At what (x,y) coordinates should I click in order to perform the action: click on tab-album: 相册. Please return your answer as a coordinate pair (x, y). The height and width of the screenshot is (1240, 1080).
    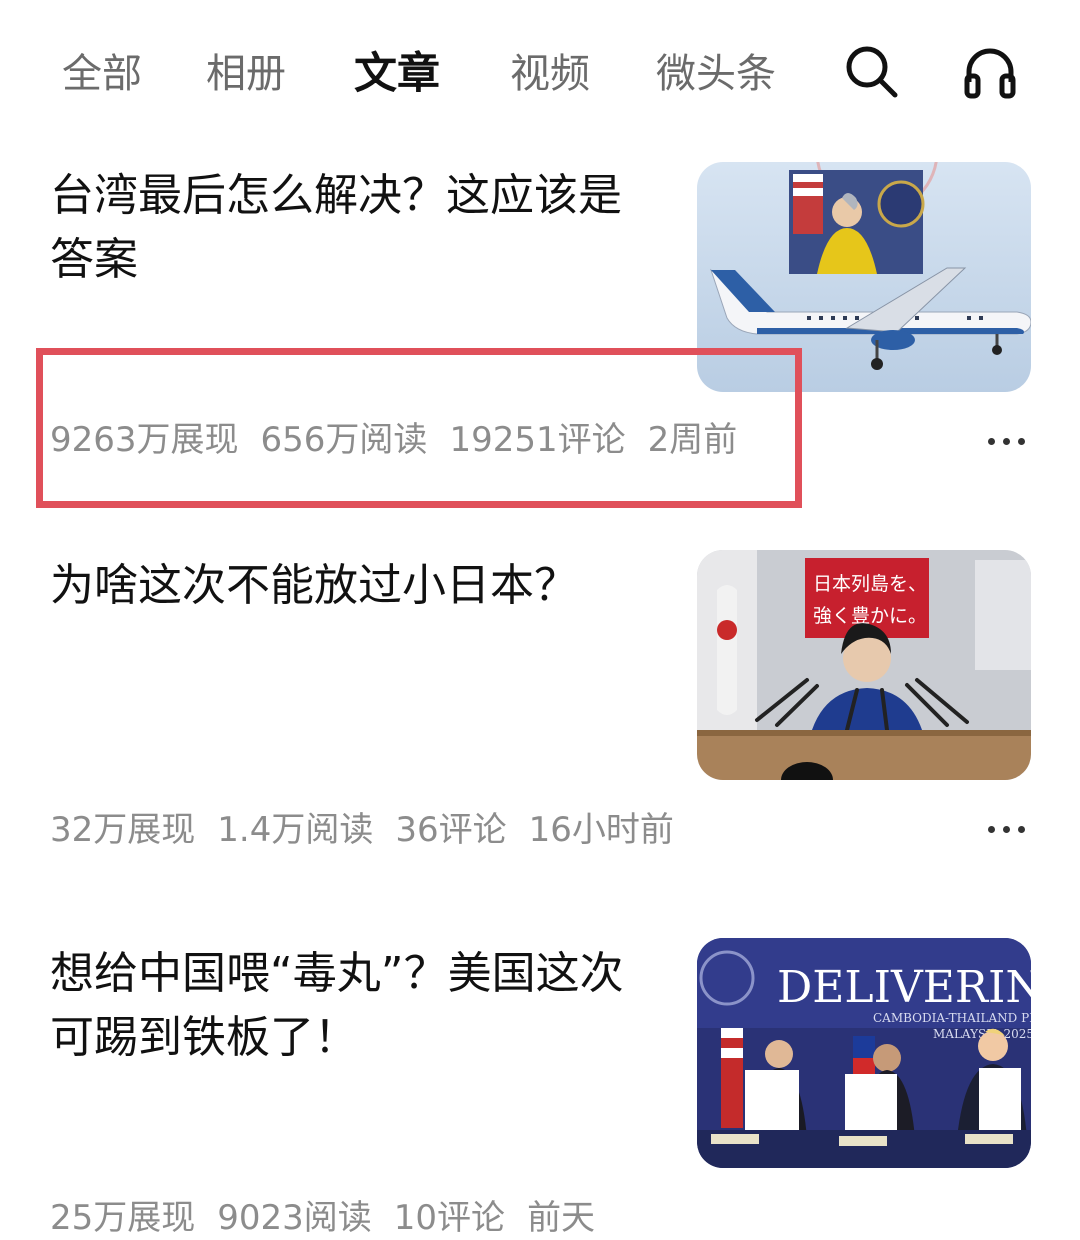
    Looking at the image, I should click on (246, 74).